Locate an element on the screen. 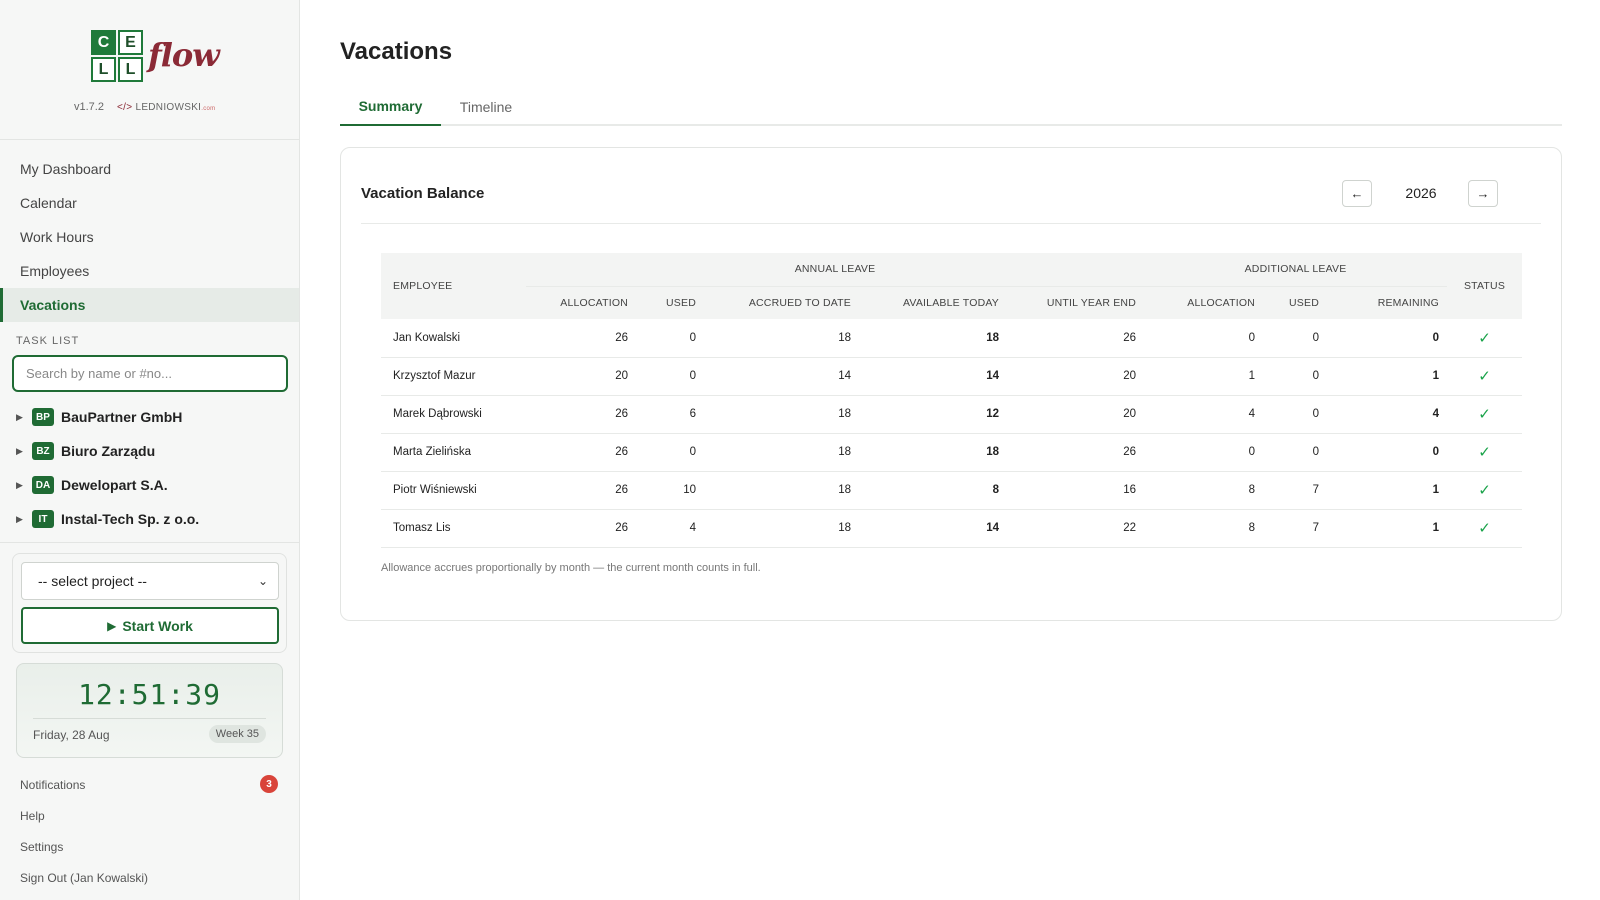 The width and height of the screenshot is (1600, 900). year-label: 2026 is located at coordinates (1421, 193).